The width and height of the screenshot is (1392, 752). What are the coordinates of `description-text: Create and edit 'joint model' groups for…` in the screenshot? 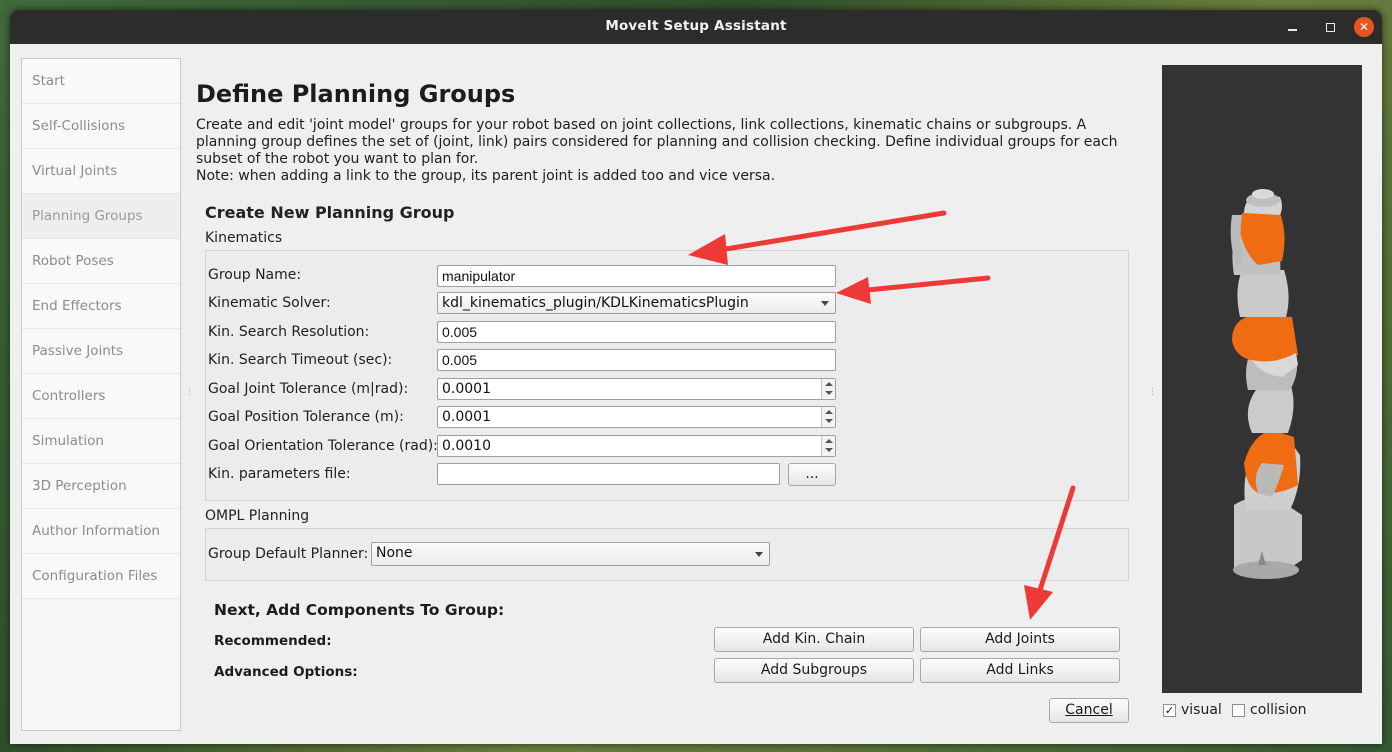 It's located at (657, 142).